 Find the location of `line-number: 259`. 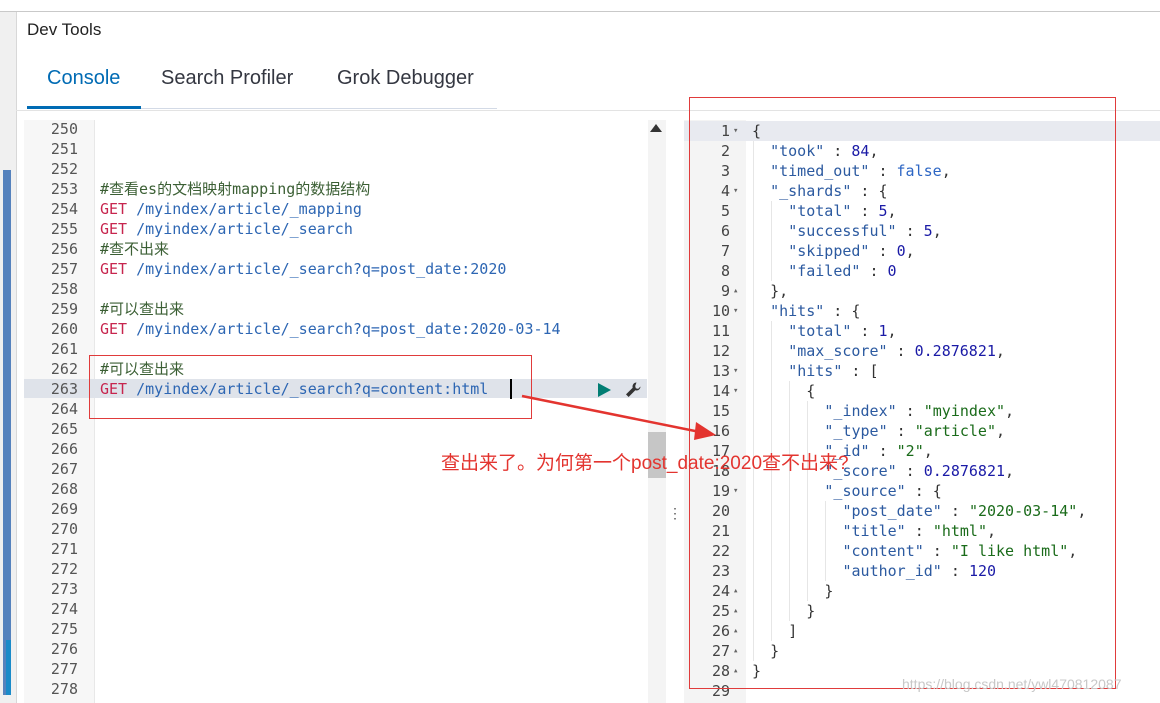

line-number: 259 is located at coordinates (64, 309).